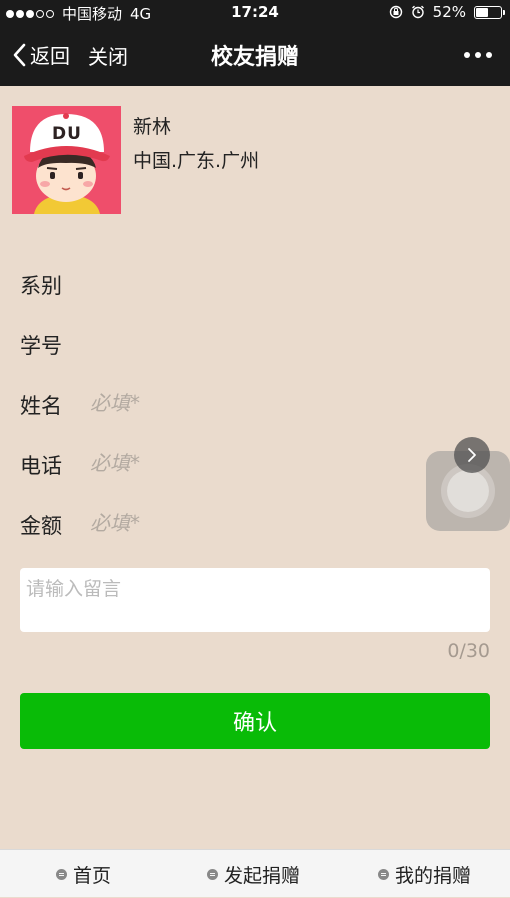 The height and width of the screenshot is (898, 510). I want to click on phone-field, so click(240, 463).